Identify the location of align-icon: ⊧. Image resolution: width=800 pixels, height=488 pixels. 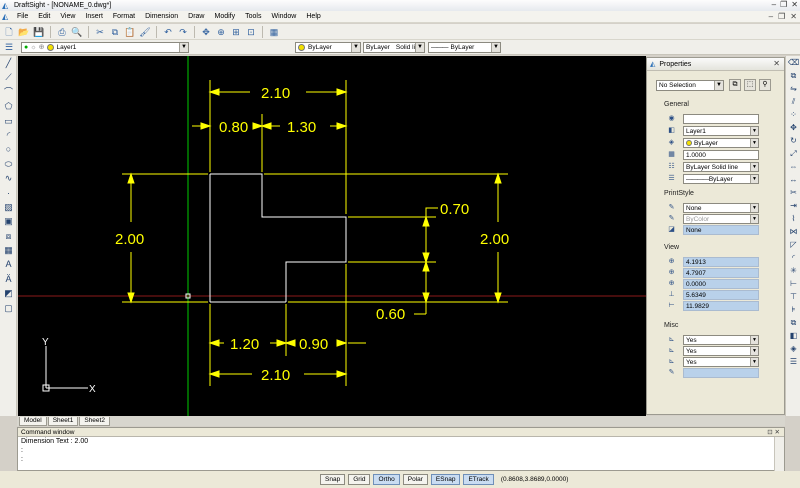
(793, 309).